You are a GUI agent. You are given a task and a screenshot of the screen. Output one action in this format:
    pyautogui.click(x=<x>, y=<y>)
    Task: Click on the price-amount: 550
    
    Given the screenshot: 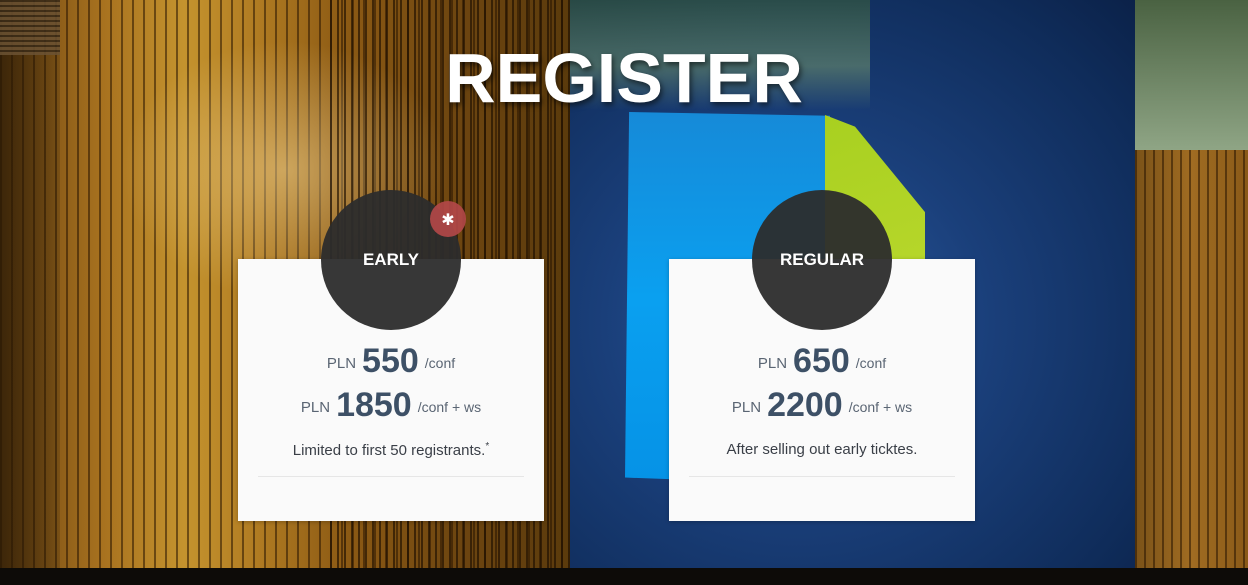 What is the action you would take?
    pyautogui.click(x=390, y=361)
    